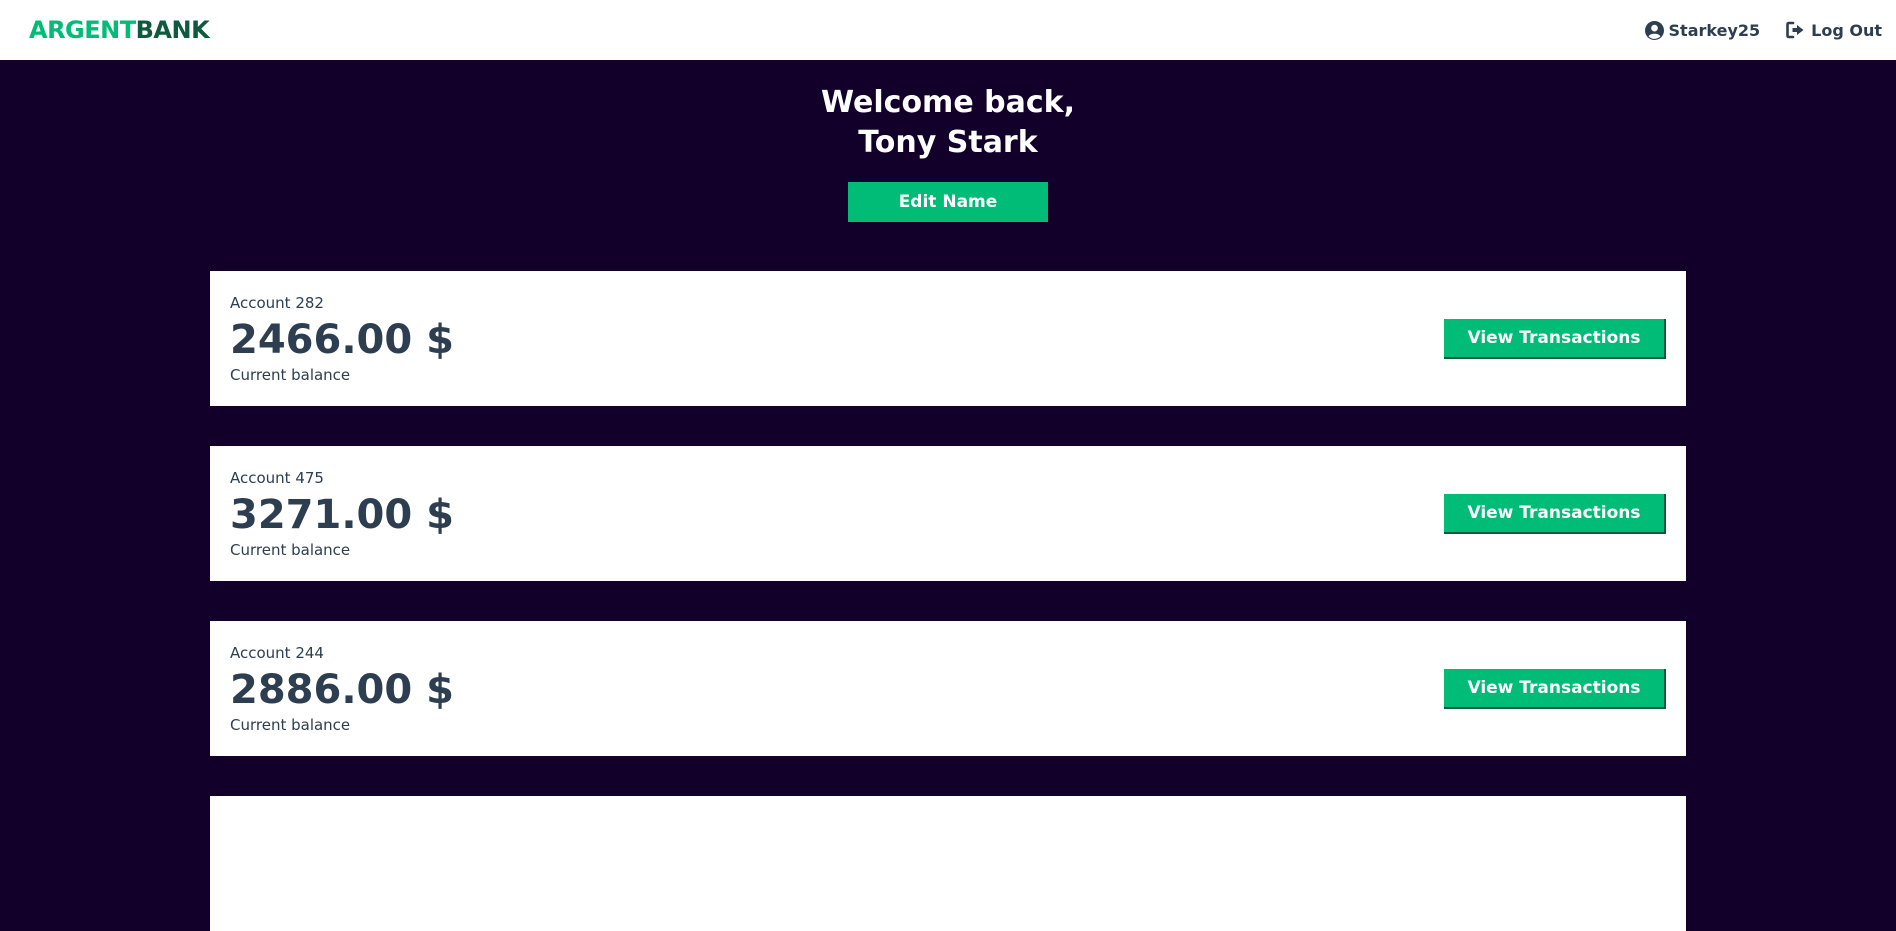 The height and width of the screenshot is (931, 1896). I want to click on brand-logo-argent: ARGENT, so click(82, 30).